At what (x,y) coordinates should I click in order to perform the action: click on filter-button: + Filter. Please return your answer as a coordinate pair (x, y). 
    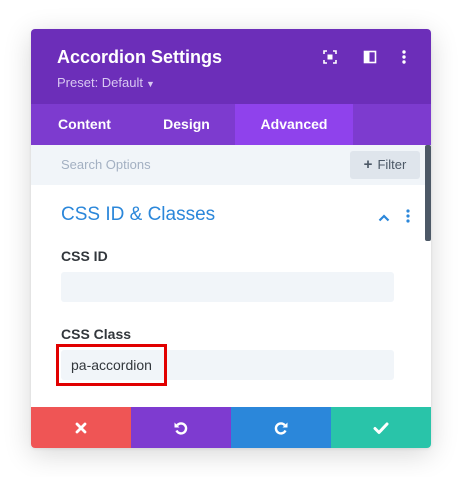
    Looking at the image, I should click on (385, 165).